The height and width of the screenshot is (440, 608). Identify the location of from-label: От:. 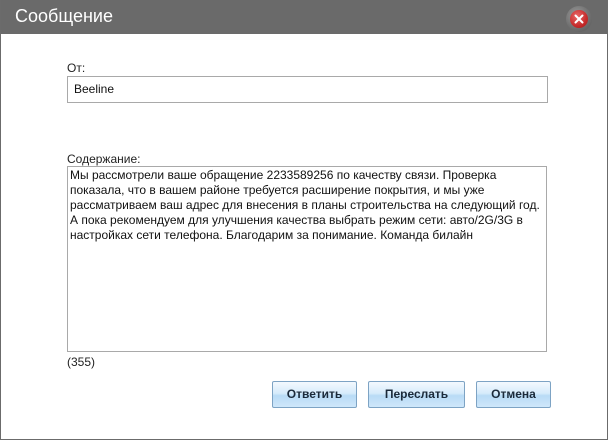
(76, 68).